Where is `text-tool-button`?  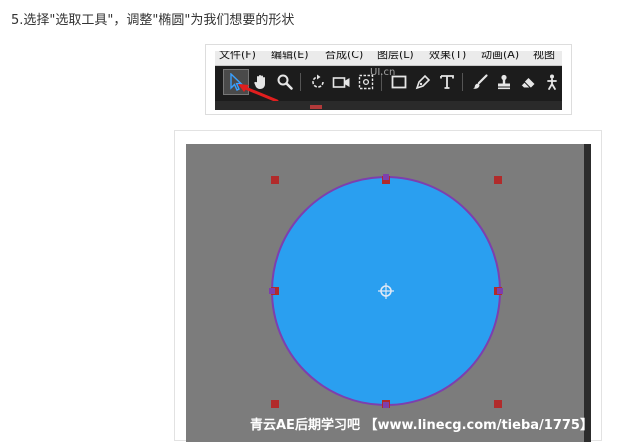 text-tool-button is located at coordinates (447, 82).